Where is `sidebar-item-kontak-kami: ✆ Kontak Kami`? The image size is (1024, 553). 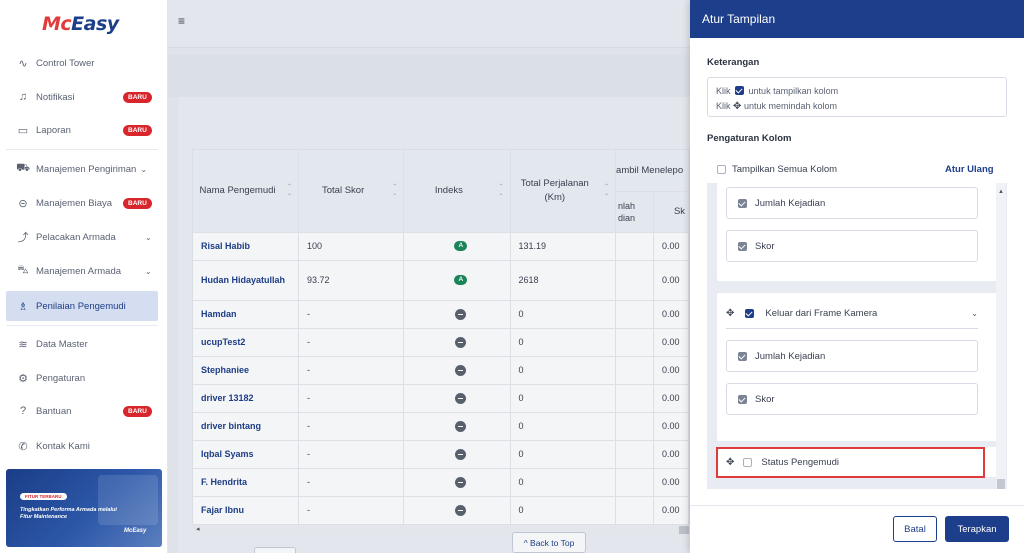 sidebar-item-kontak-kami: ✆ Kontak Kami is located at coordinates (84, 446).